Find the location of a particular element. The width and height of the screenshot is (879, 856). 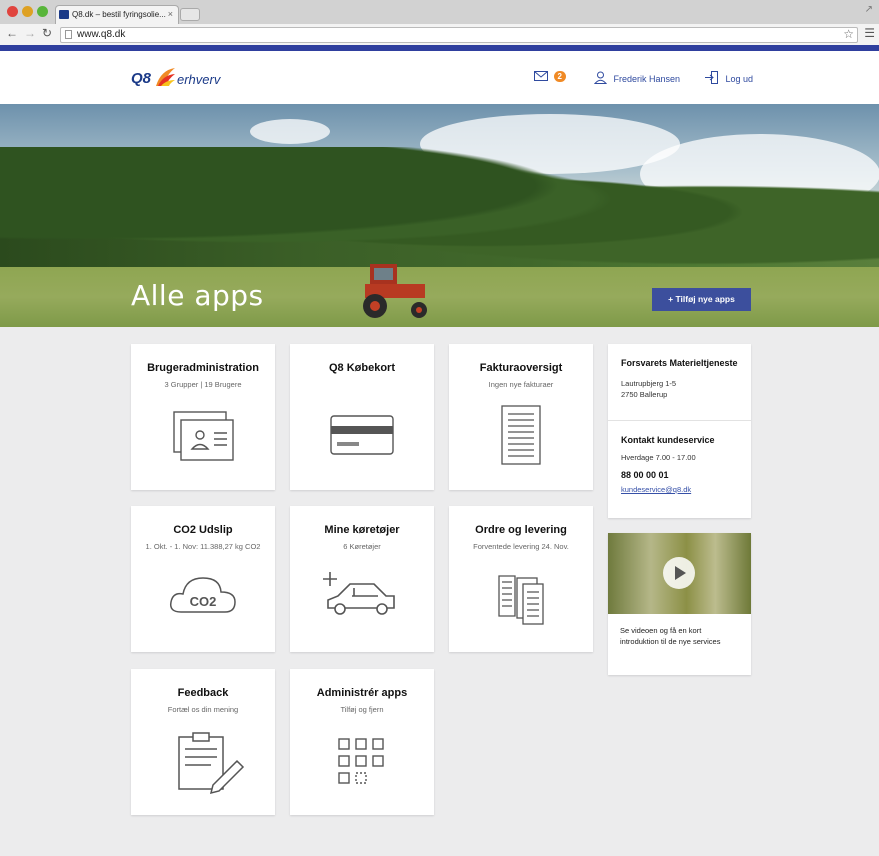

browser-menu-icon: ☰ is located at coordinates (869, 33).